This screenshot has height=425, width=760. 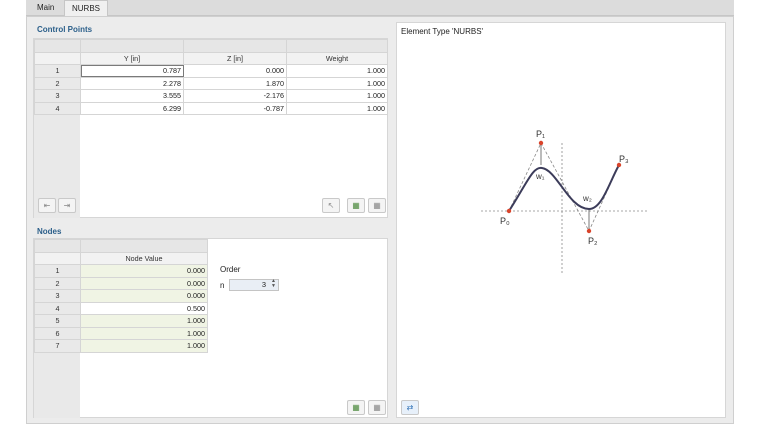 What do you see at coordinates (67, 205) in the screenshot?
I see `insert-row-after-icon: ⇥` at bounding box center [67, 205].